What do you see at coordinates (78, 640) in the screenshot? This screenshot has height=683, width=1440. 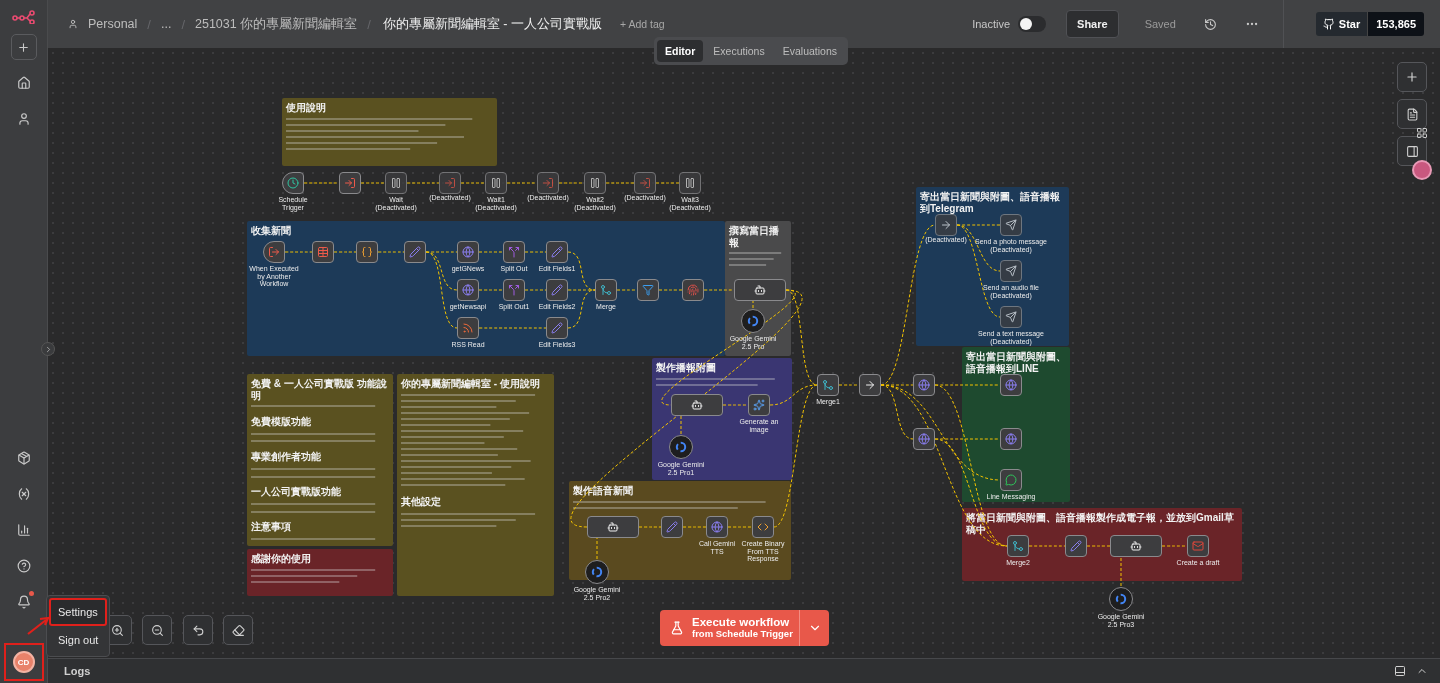 I see `menu-item: Sign out` at bounding box center [78, 640].